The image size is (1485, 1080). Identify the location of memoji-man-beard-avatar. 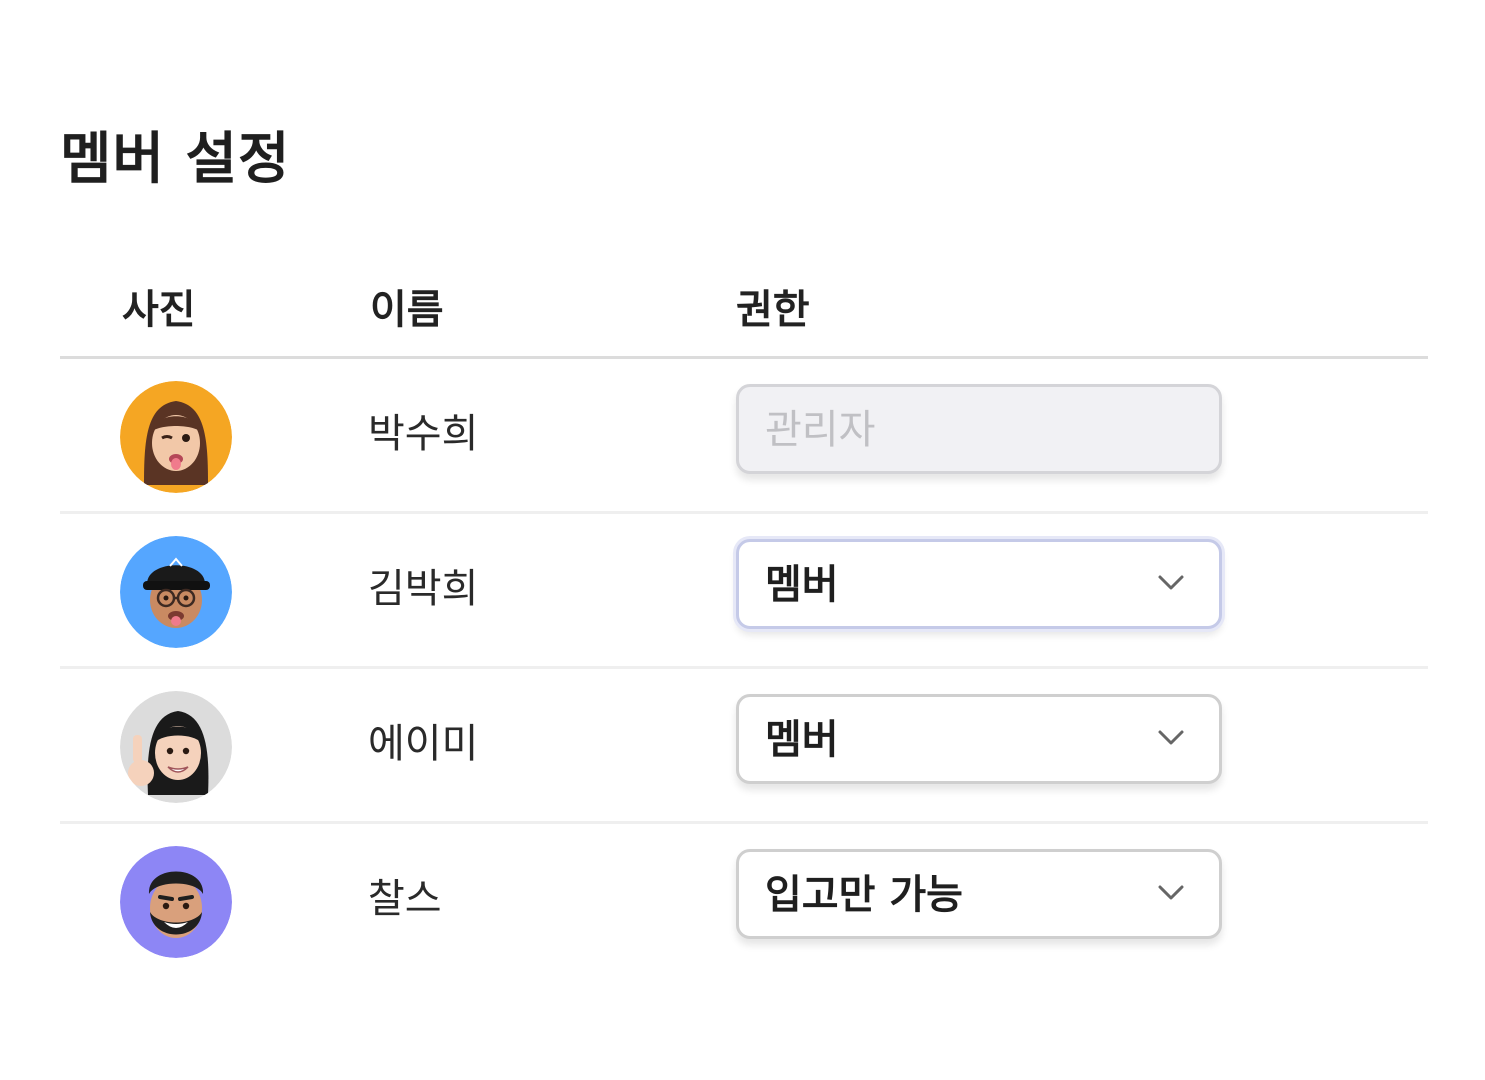
(176, 902).